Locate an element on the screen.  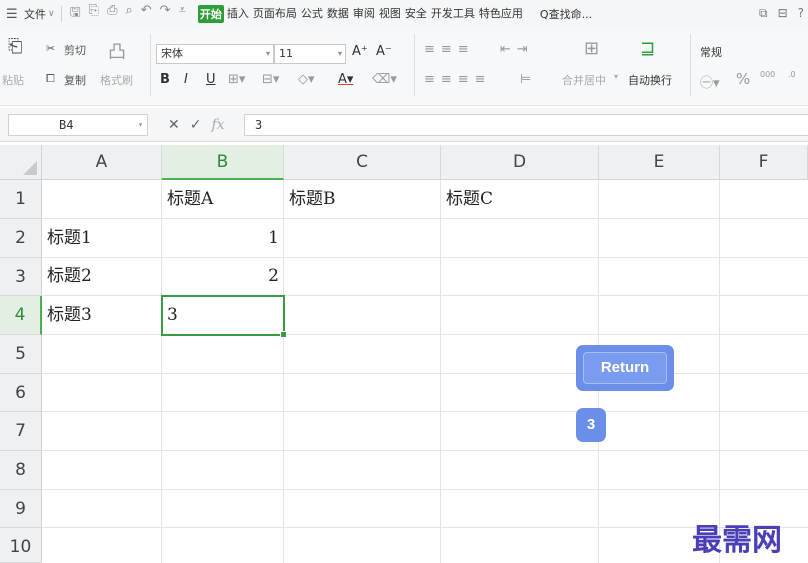
increase-font-icon: A⁺ is located at coordinates (360, 51).